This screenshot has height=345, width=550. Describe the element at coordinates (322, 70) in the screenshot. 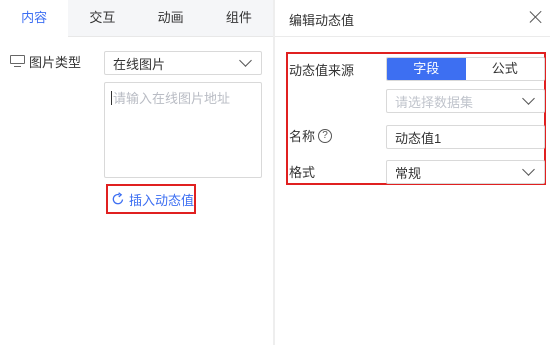

I see `source-label: 动态值来源` at that location.